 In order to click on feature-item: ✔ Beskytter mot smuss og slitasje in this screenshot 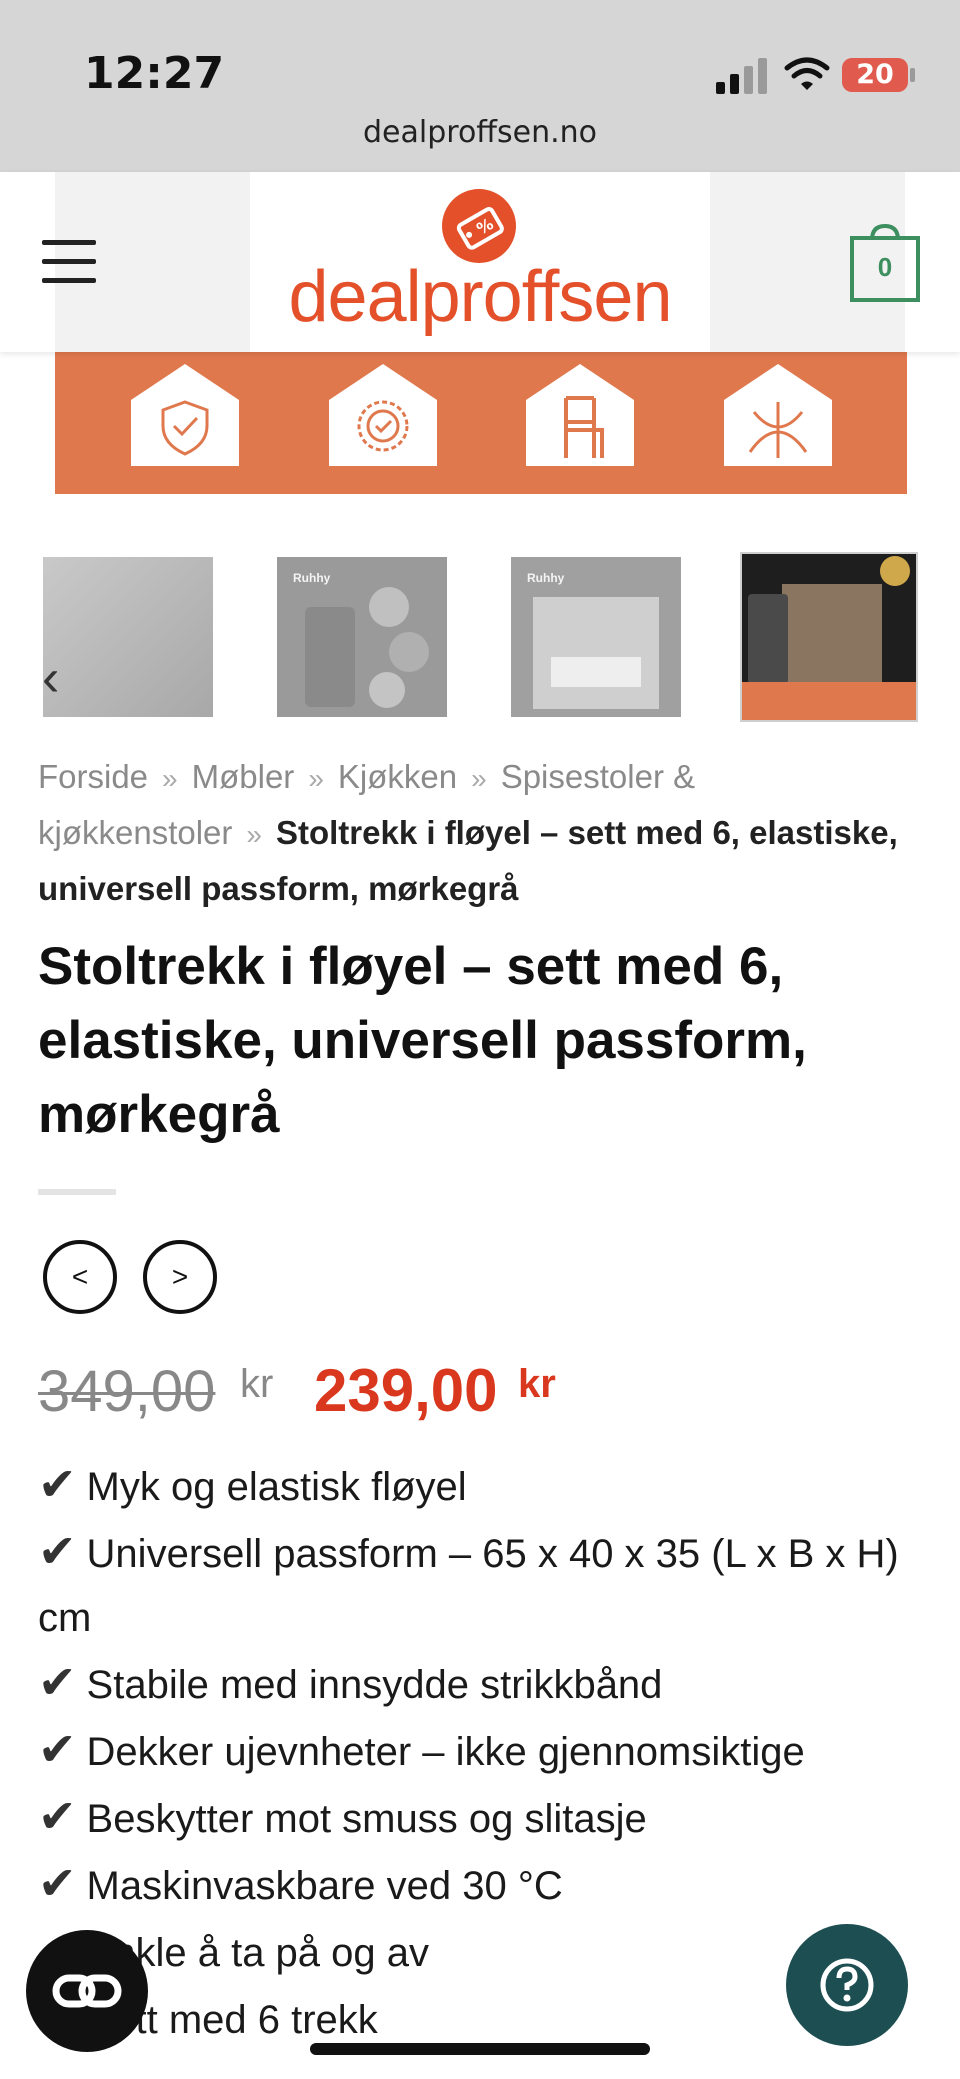, I will do `click(478, 1817)`.